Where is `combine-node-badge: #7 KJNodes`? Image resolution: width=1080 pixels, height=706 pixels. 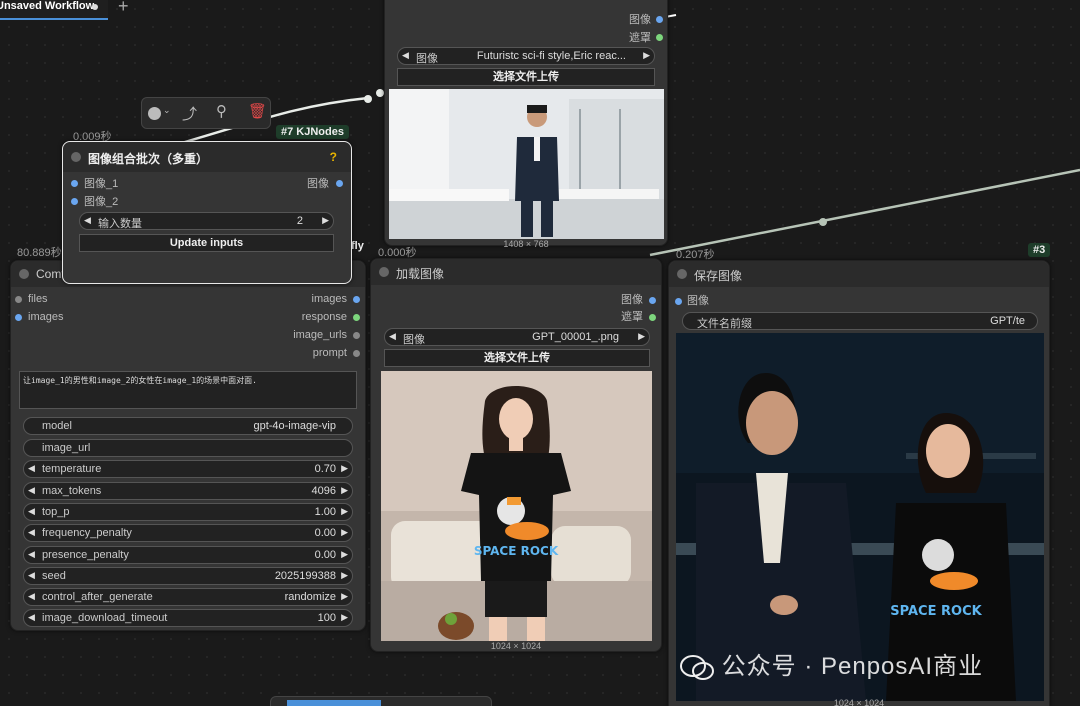 combine-node-badge: #7 KJNodes is located at coordinates (312, 132).